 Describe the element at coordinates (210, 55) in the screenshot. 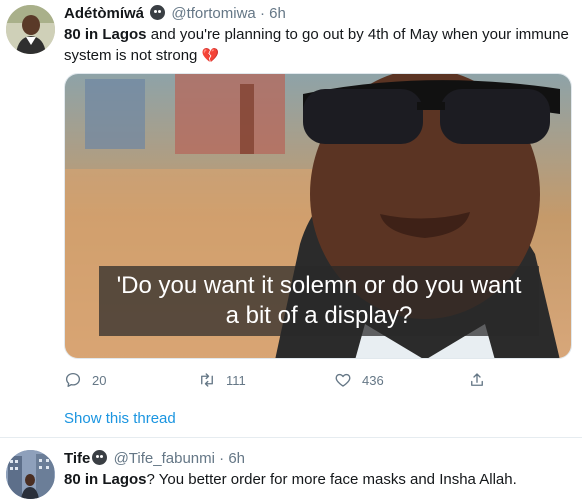

I see `broken-heart-emoji: 💔` at that location.